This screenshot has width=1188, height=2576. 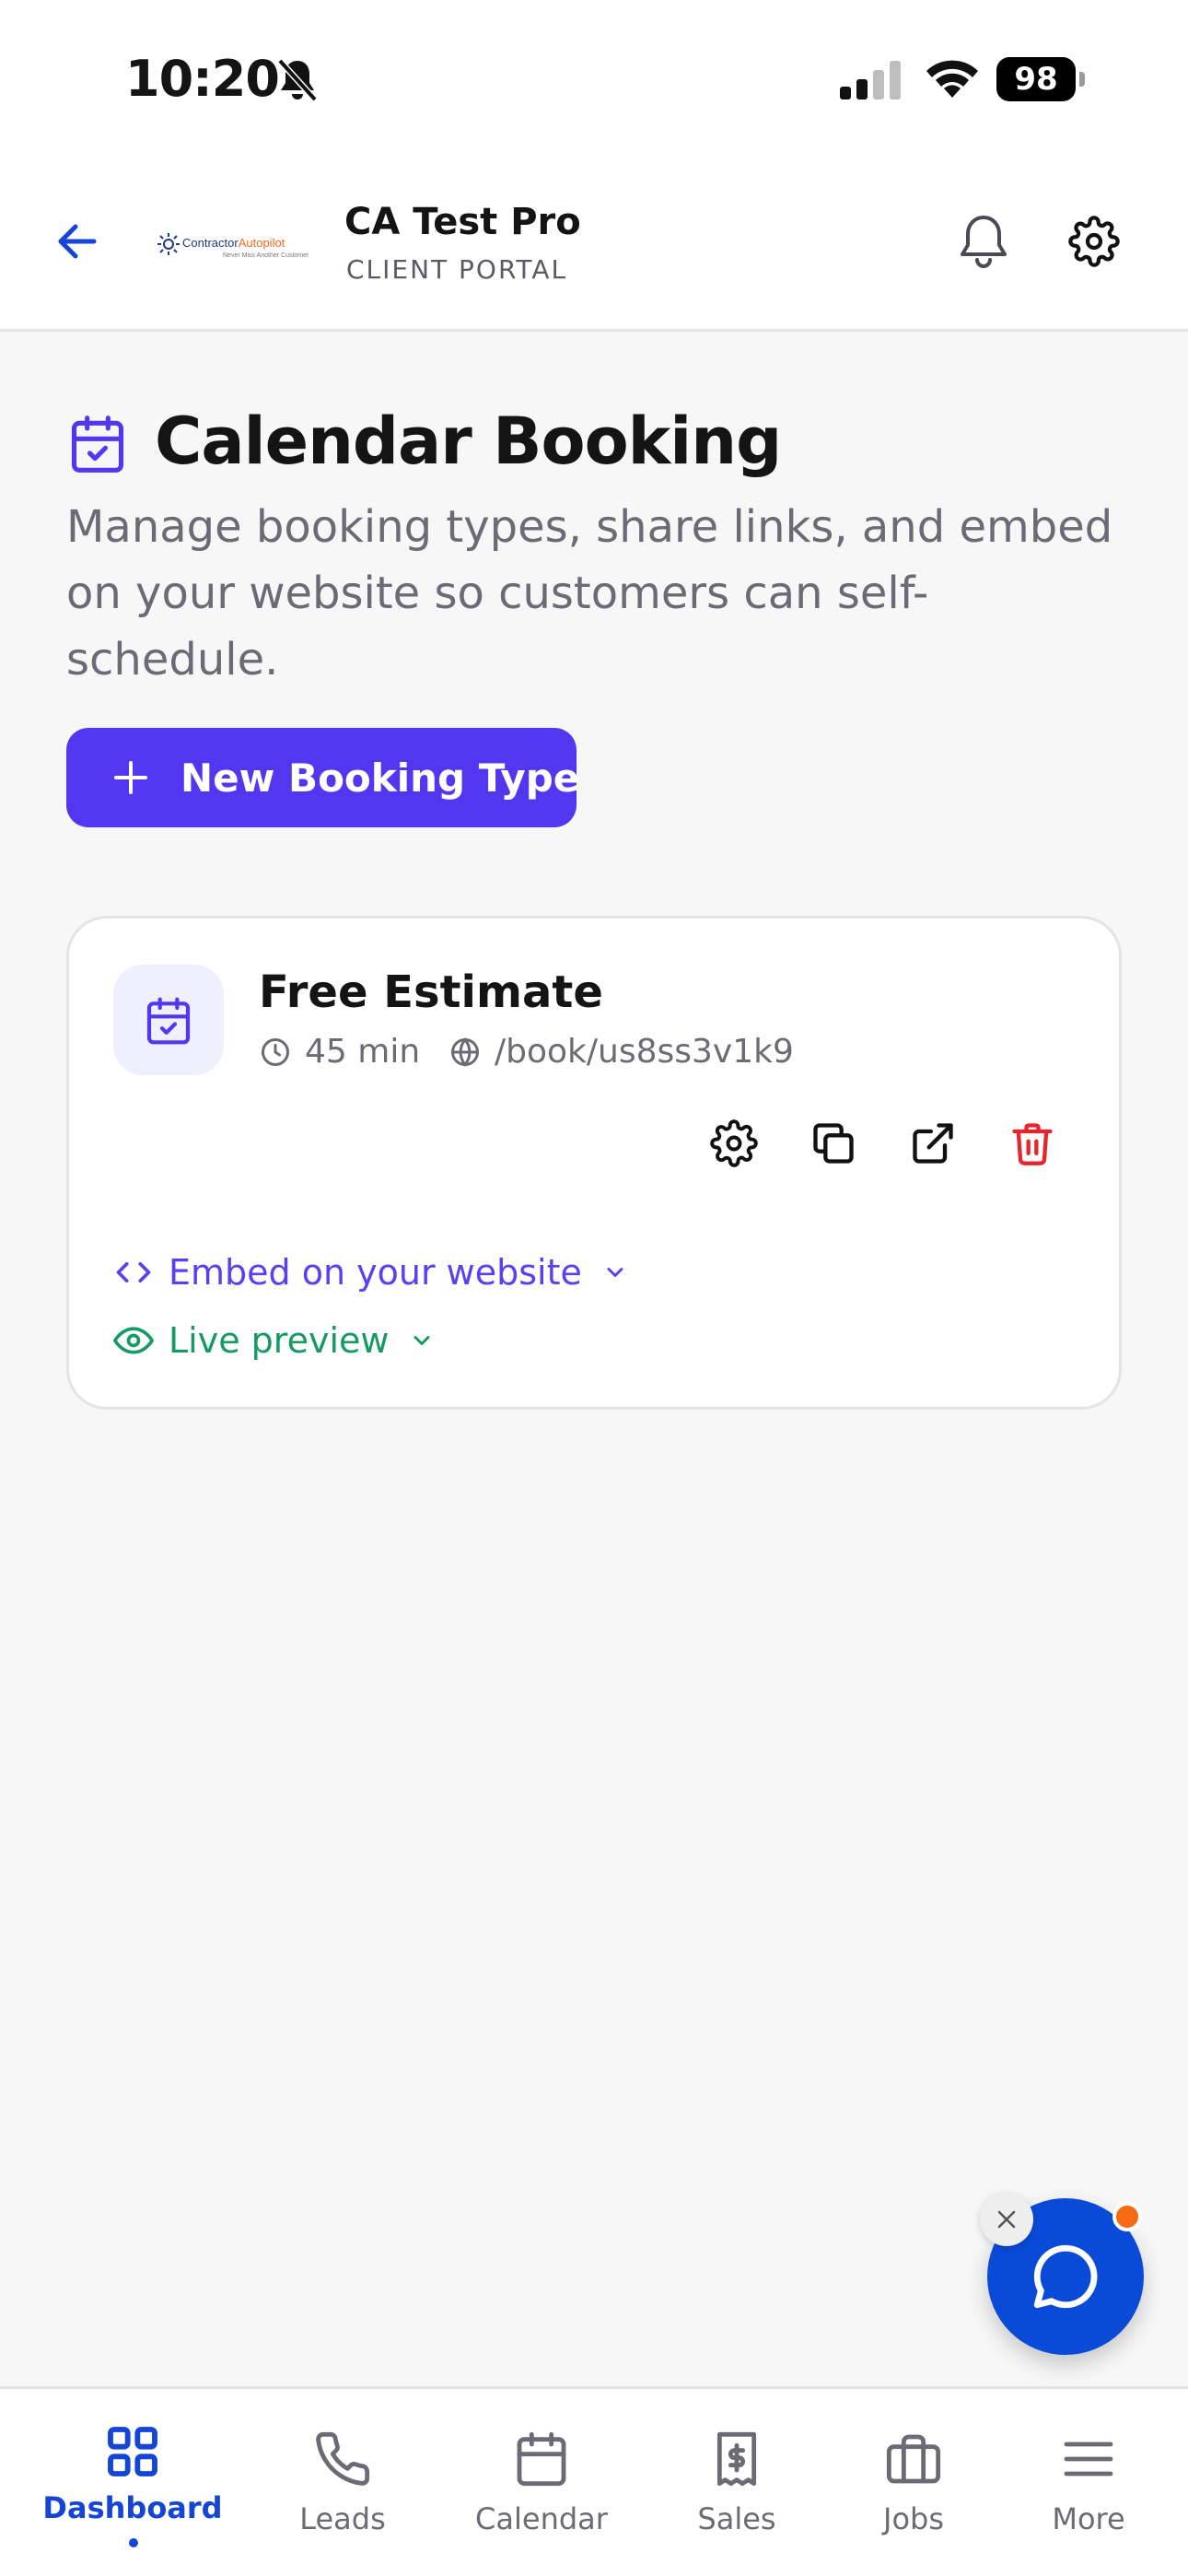 What do you see at coordinates (132, 2507) in the screenshot?
I see `nav-label-dashboard: Dashboard` at bounding box center [132, 2507].